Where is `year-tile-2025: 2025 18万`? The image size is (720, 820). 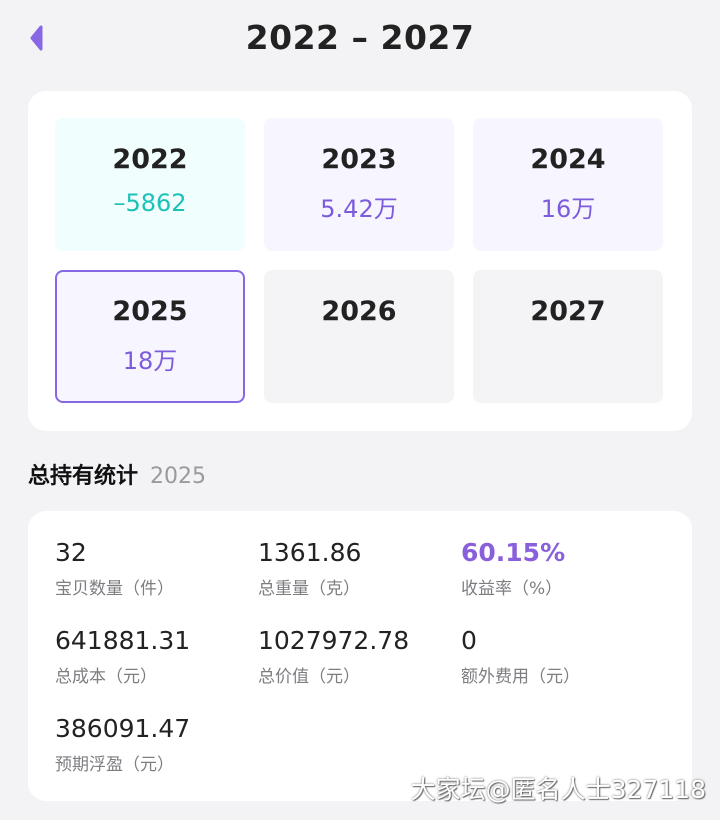 year-tile-2025: 2025 18万 is located at coordinates (150, 336).